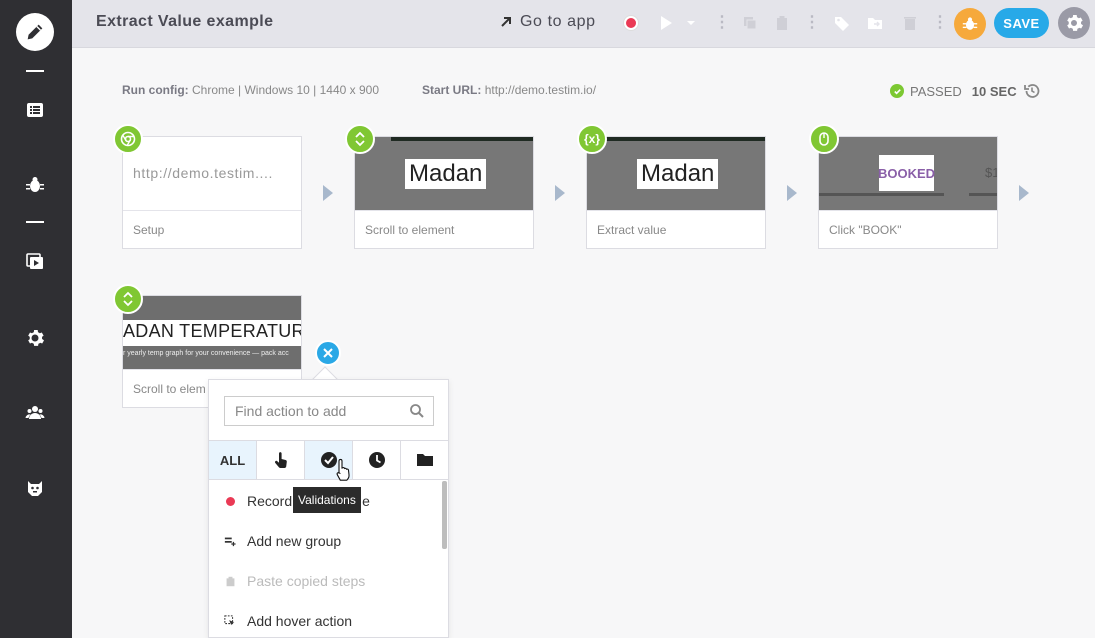 The image size is (1095, 638). I want to click on tab-interactions, so click(281, 460).